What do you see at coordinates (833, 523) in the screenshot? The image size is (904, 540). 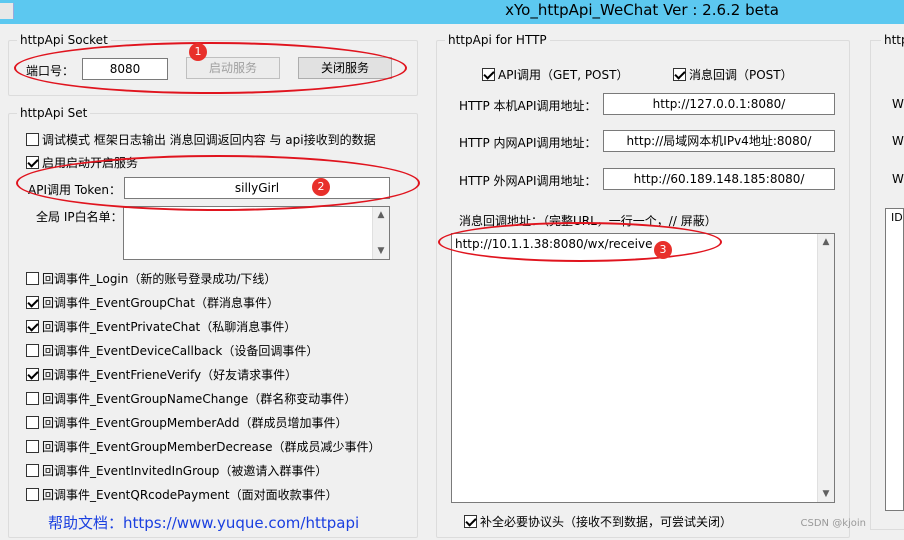 I see `watermark: CSDN @kjoin` at bounding box center [833, 523].